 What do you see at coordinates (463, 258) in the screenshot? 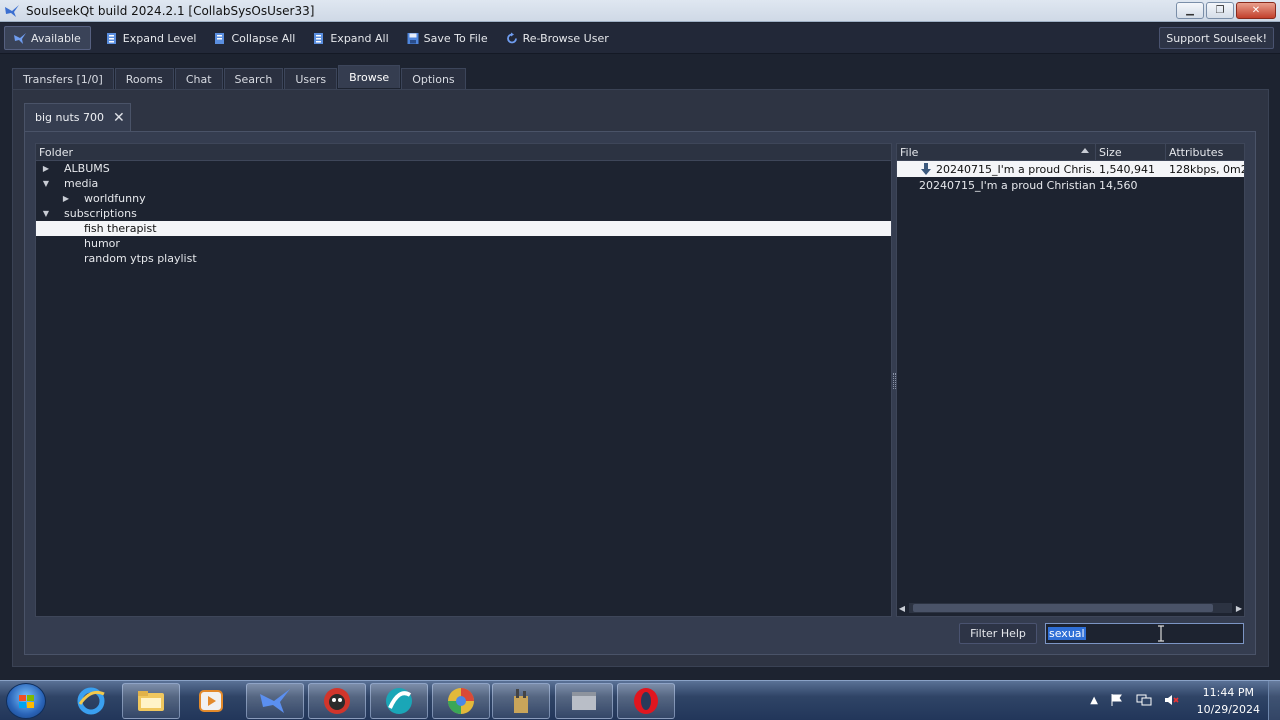
I see `folder-tree-item: random ytps playlist` at bounding box center [463, 258].